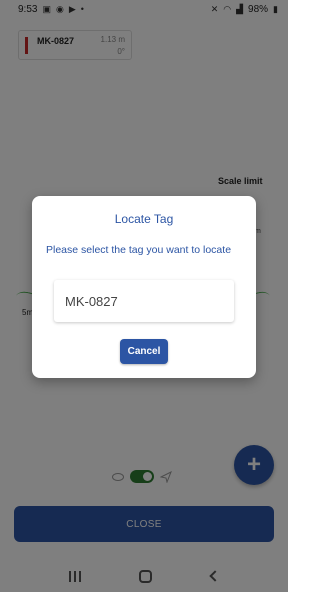 Image resolution: width=320 pixels, height=592 pixels. What do you see at coordinates (139, 250) in the screenshot?
I see `dialog-message: Please select the tag you want to locate` at bounding box center [139, 250].